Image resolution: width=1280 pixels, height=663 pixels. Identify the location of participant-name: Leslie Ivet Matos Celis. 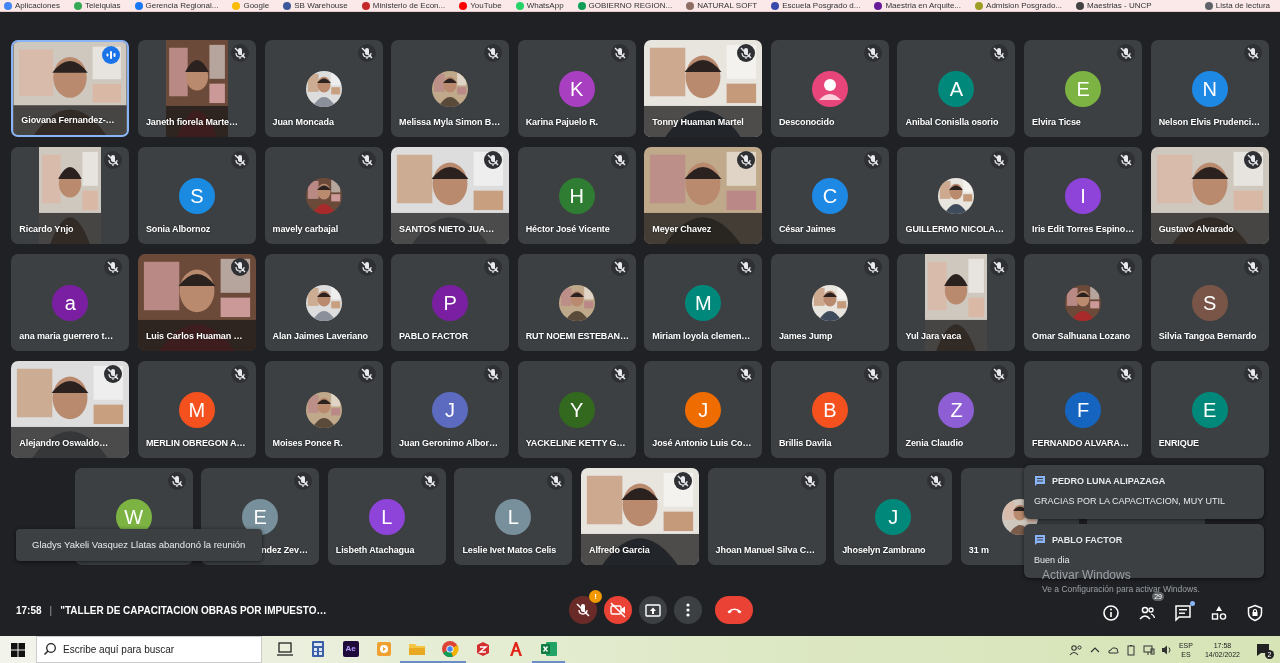
(509, 550).